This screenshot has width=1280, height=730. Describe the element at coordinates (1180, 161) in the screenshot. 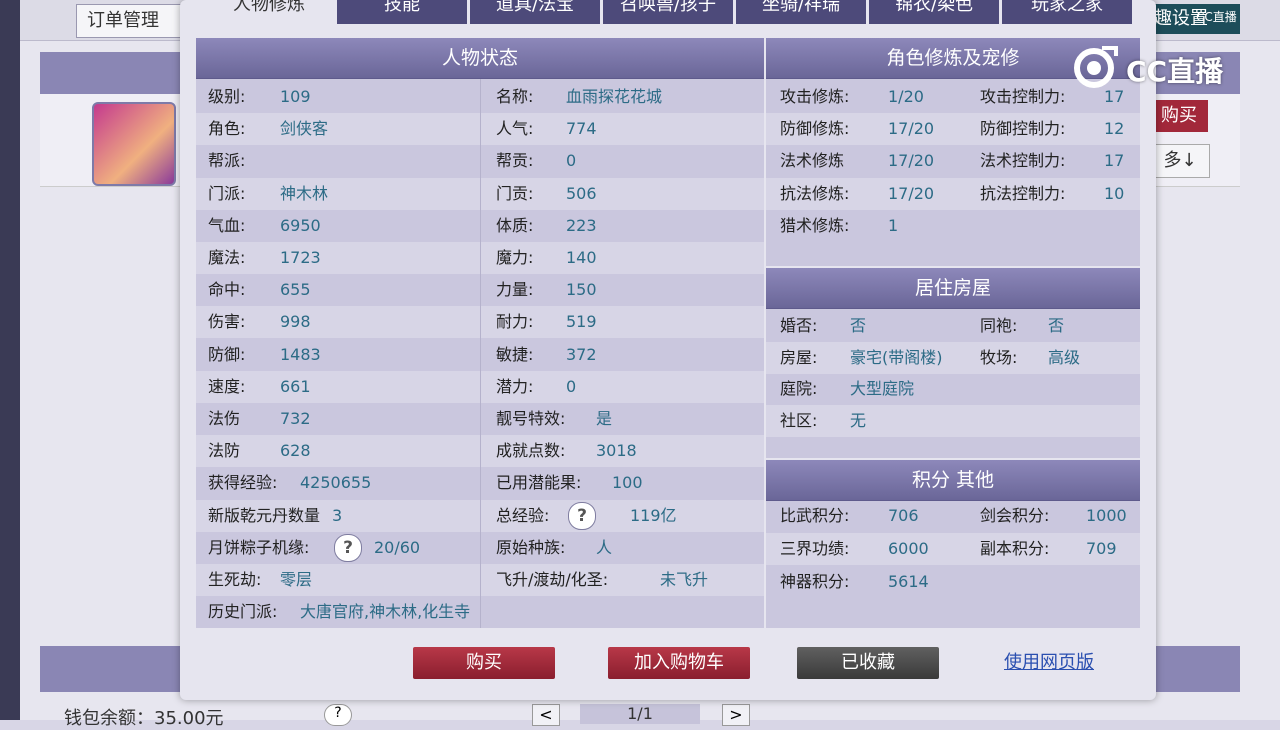

I see `listing-more-button: 多↓` at that location.